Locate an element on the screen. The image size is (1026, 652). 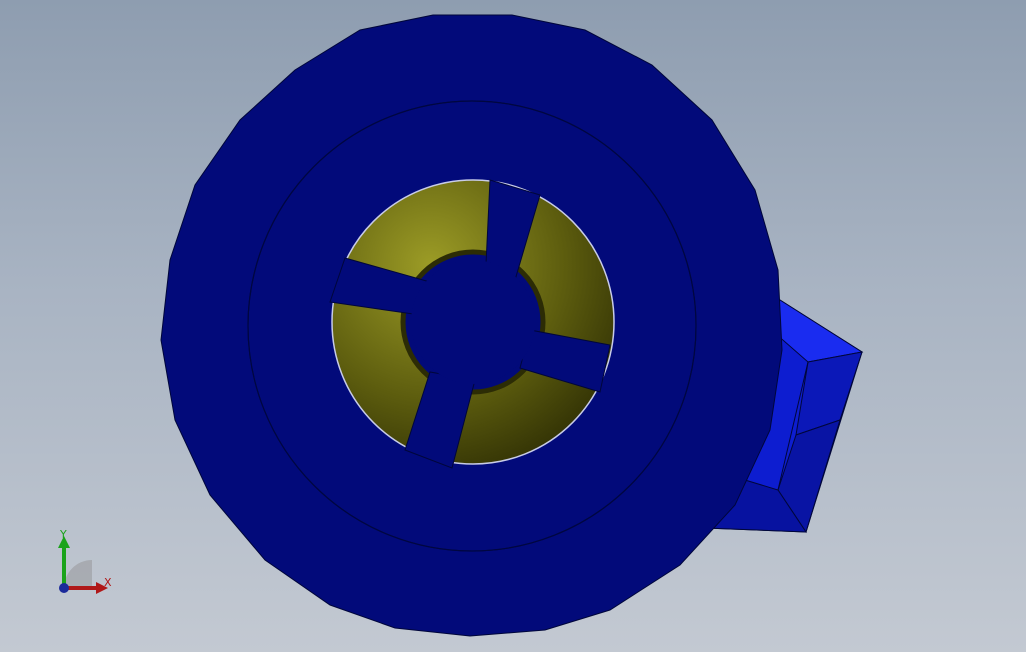
triad-shadow is located at coordinates (78, 574).